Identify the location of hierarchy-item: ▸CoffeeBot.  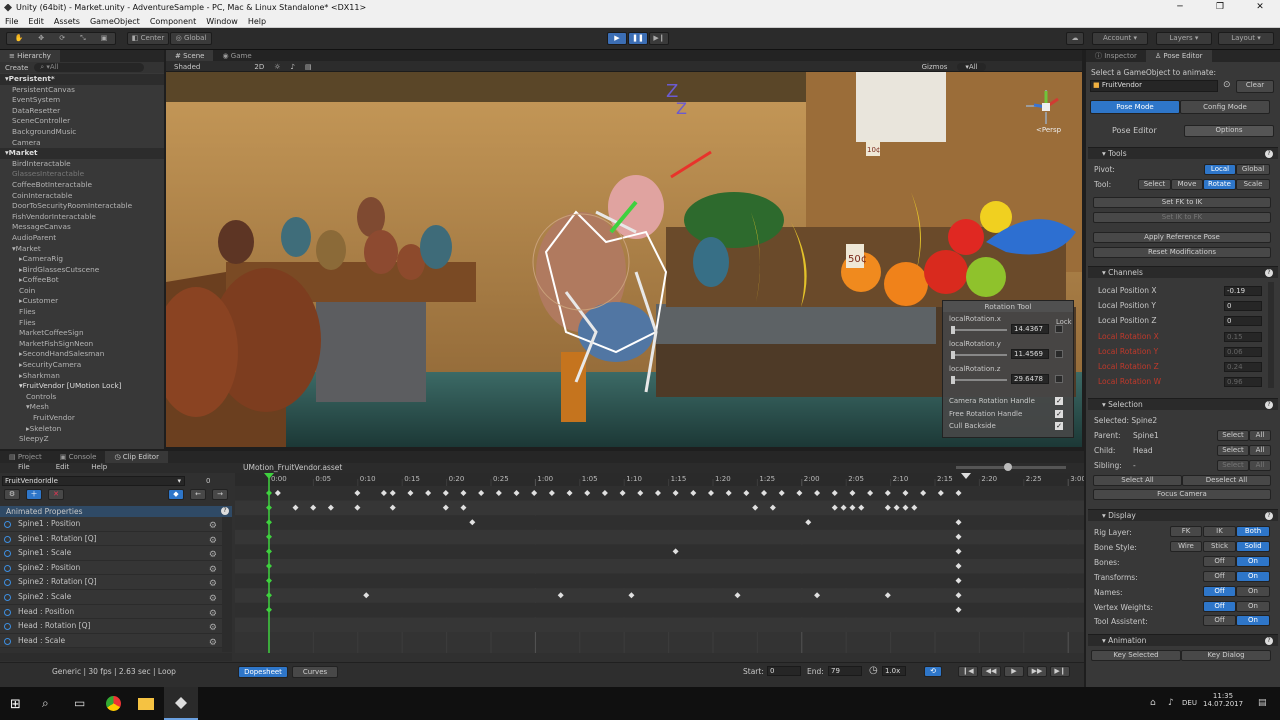
(82, 280).